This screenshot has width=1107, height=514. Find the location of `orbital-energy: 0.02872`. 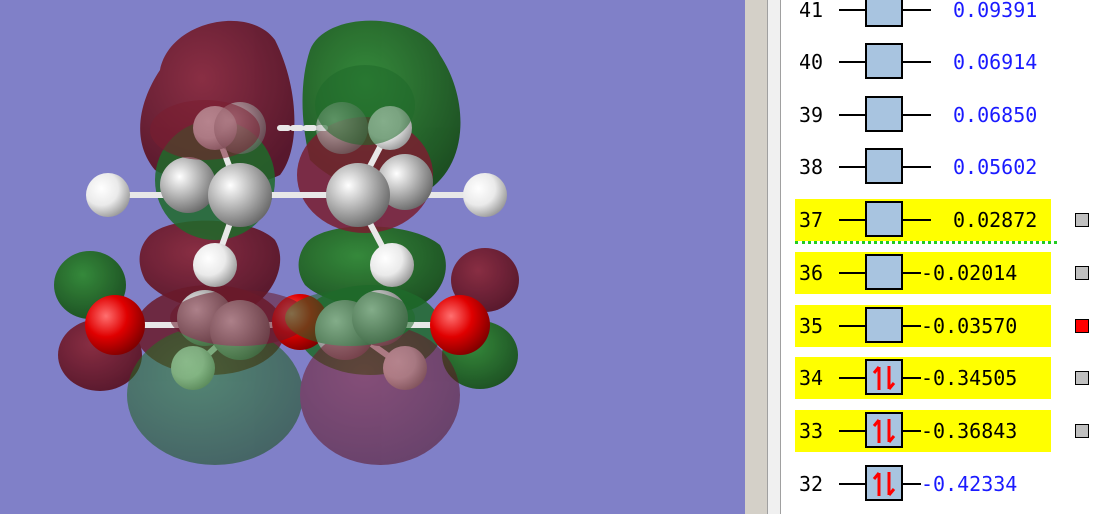

orbital-energy: 0.02872 is located at coordinates (995, 220).